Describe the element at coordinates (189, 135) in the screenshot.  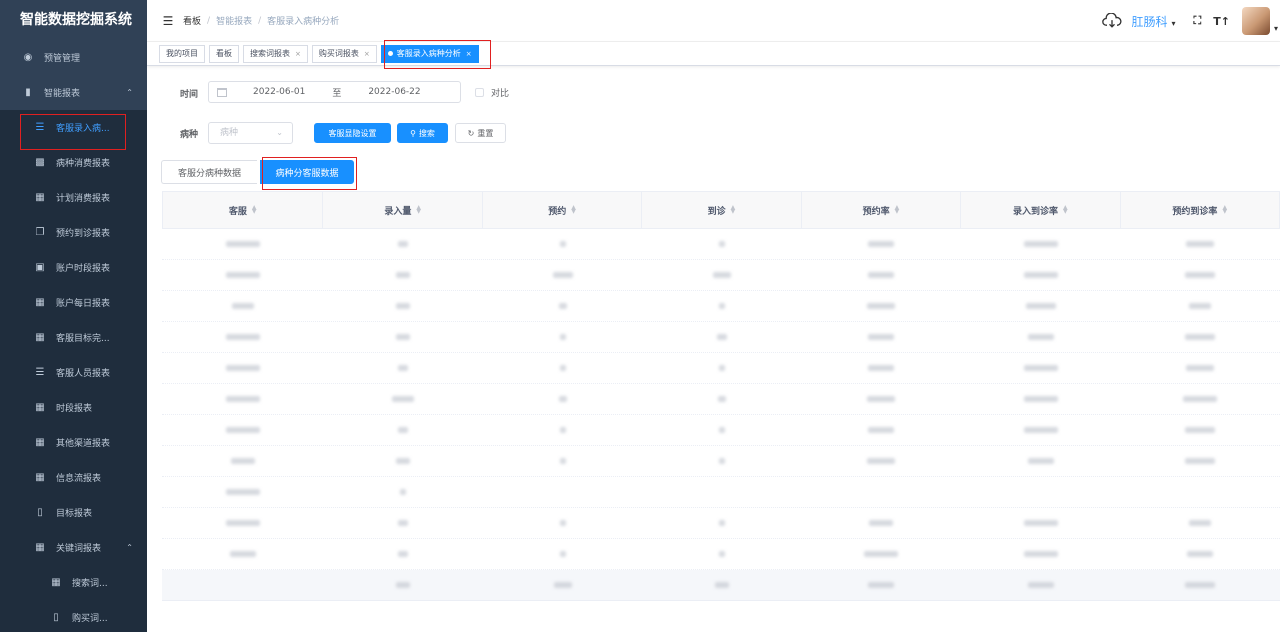
I see `disease-label: 病种` at that location.